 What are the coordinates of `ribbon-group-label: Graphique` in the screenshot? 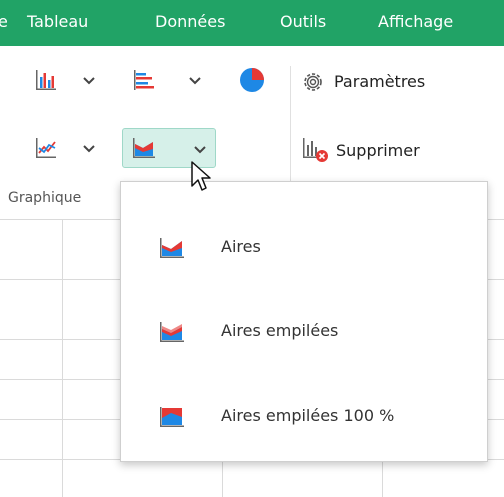 It's located at (45, 198).